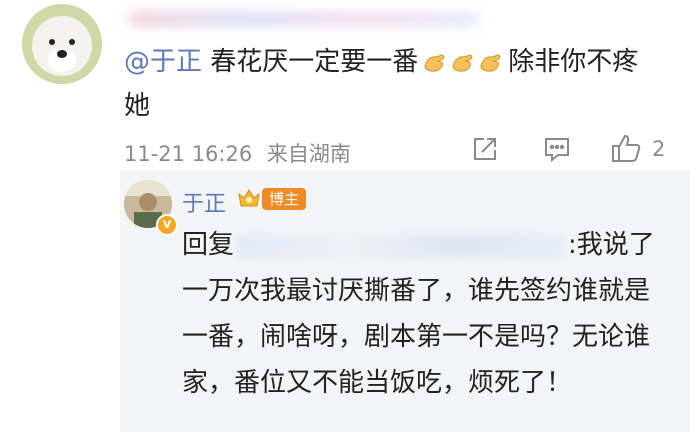  Describe the element at coordinates (208, 245) in the screenshot. I see `reply-prefix: 回复` at that location.